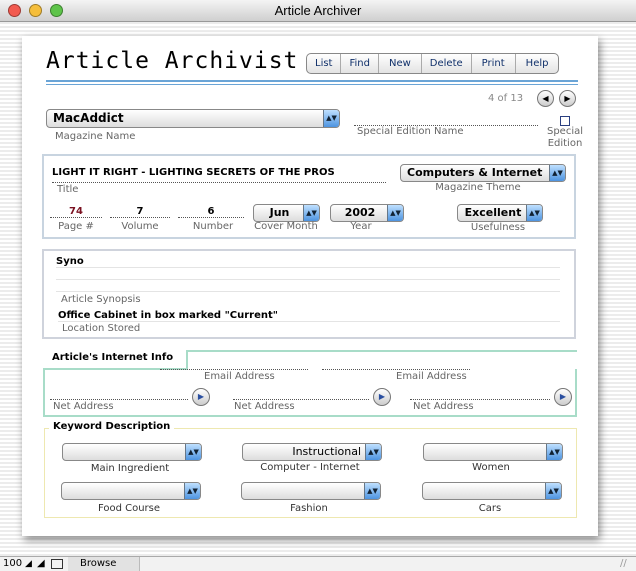 This screenshot has height=571, width=636. I want to click on special-edition-checkbox, so click(565, 121).